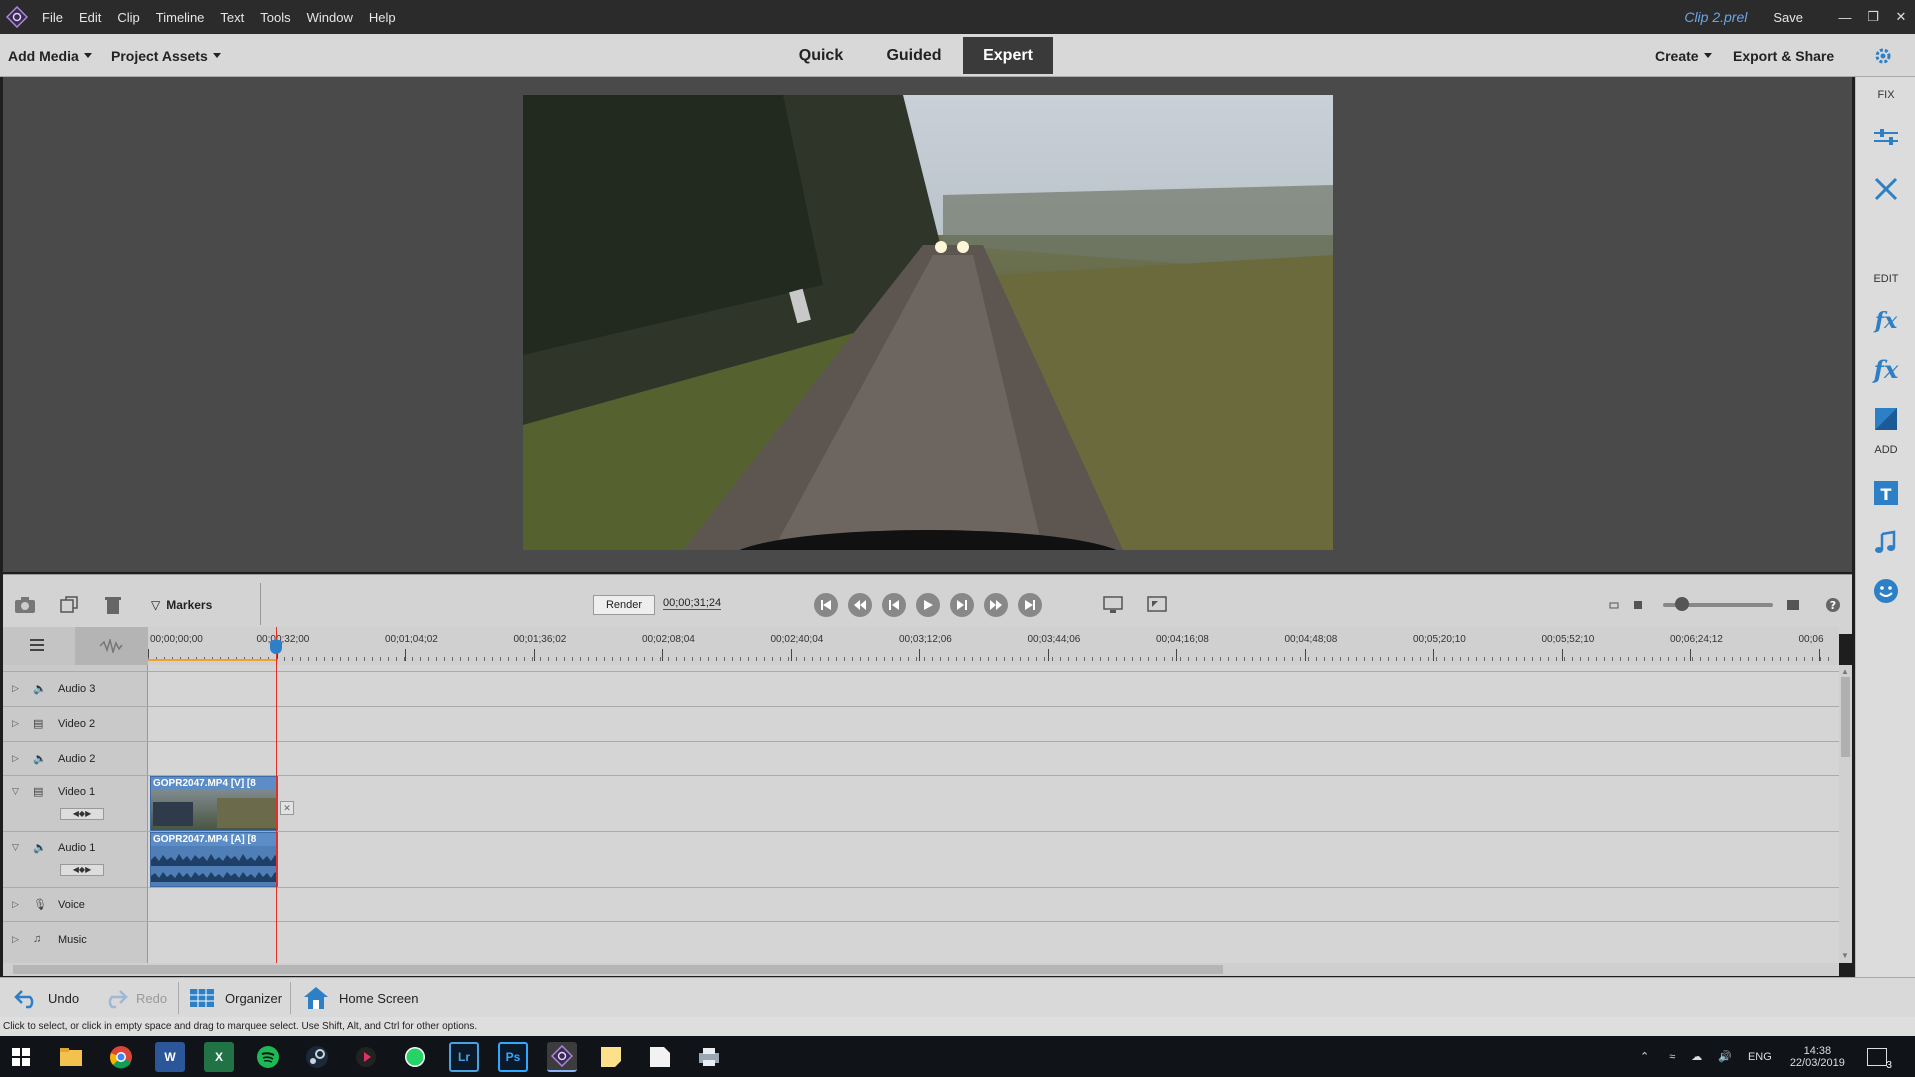  Describe the element at coordinates (113, 605) in the screenshot. I see `trash-icon` at that location.